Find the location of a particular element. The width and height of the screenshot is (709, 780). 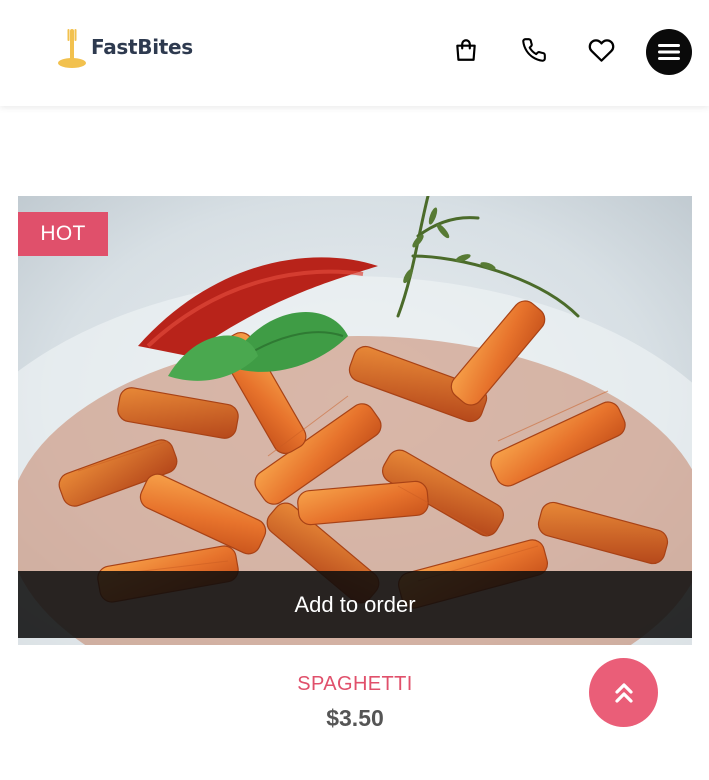

fork-logo-icon is located at coordinates (72, 48).